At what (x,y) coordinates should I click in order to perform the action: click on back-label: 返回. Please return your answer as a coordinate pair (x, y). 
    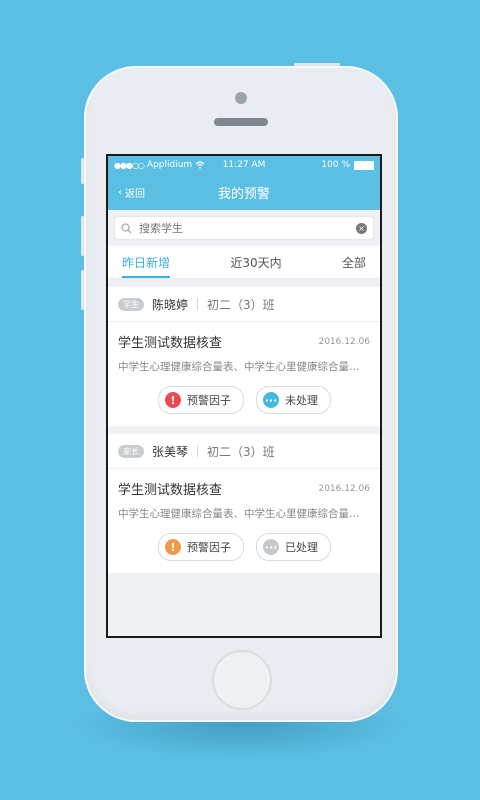
    Looking at the image, I should click on (135, 194).